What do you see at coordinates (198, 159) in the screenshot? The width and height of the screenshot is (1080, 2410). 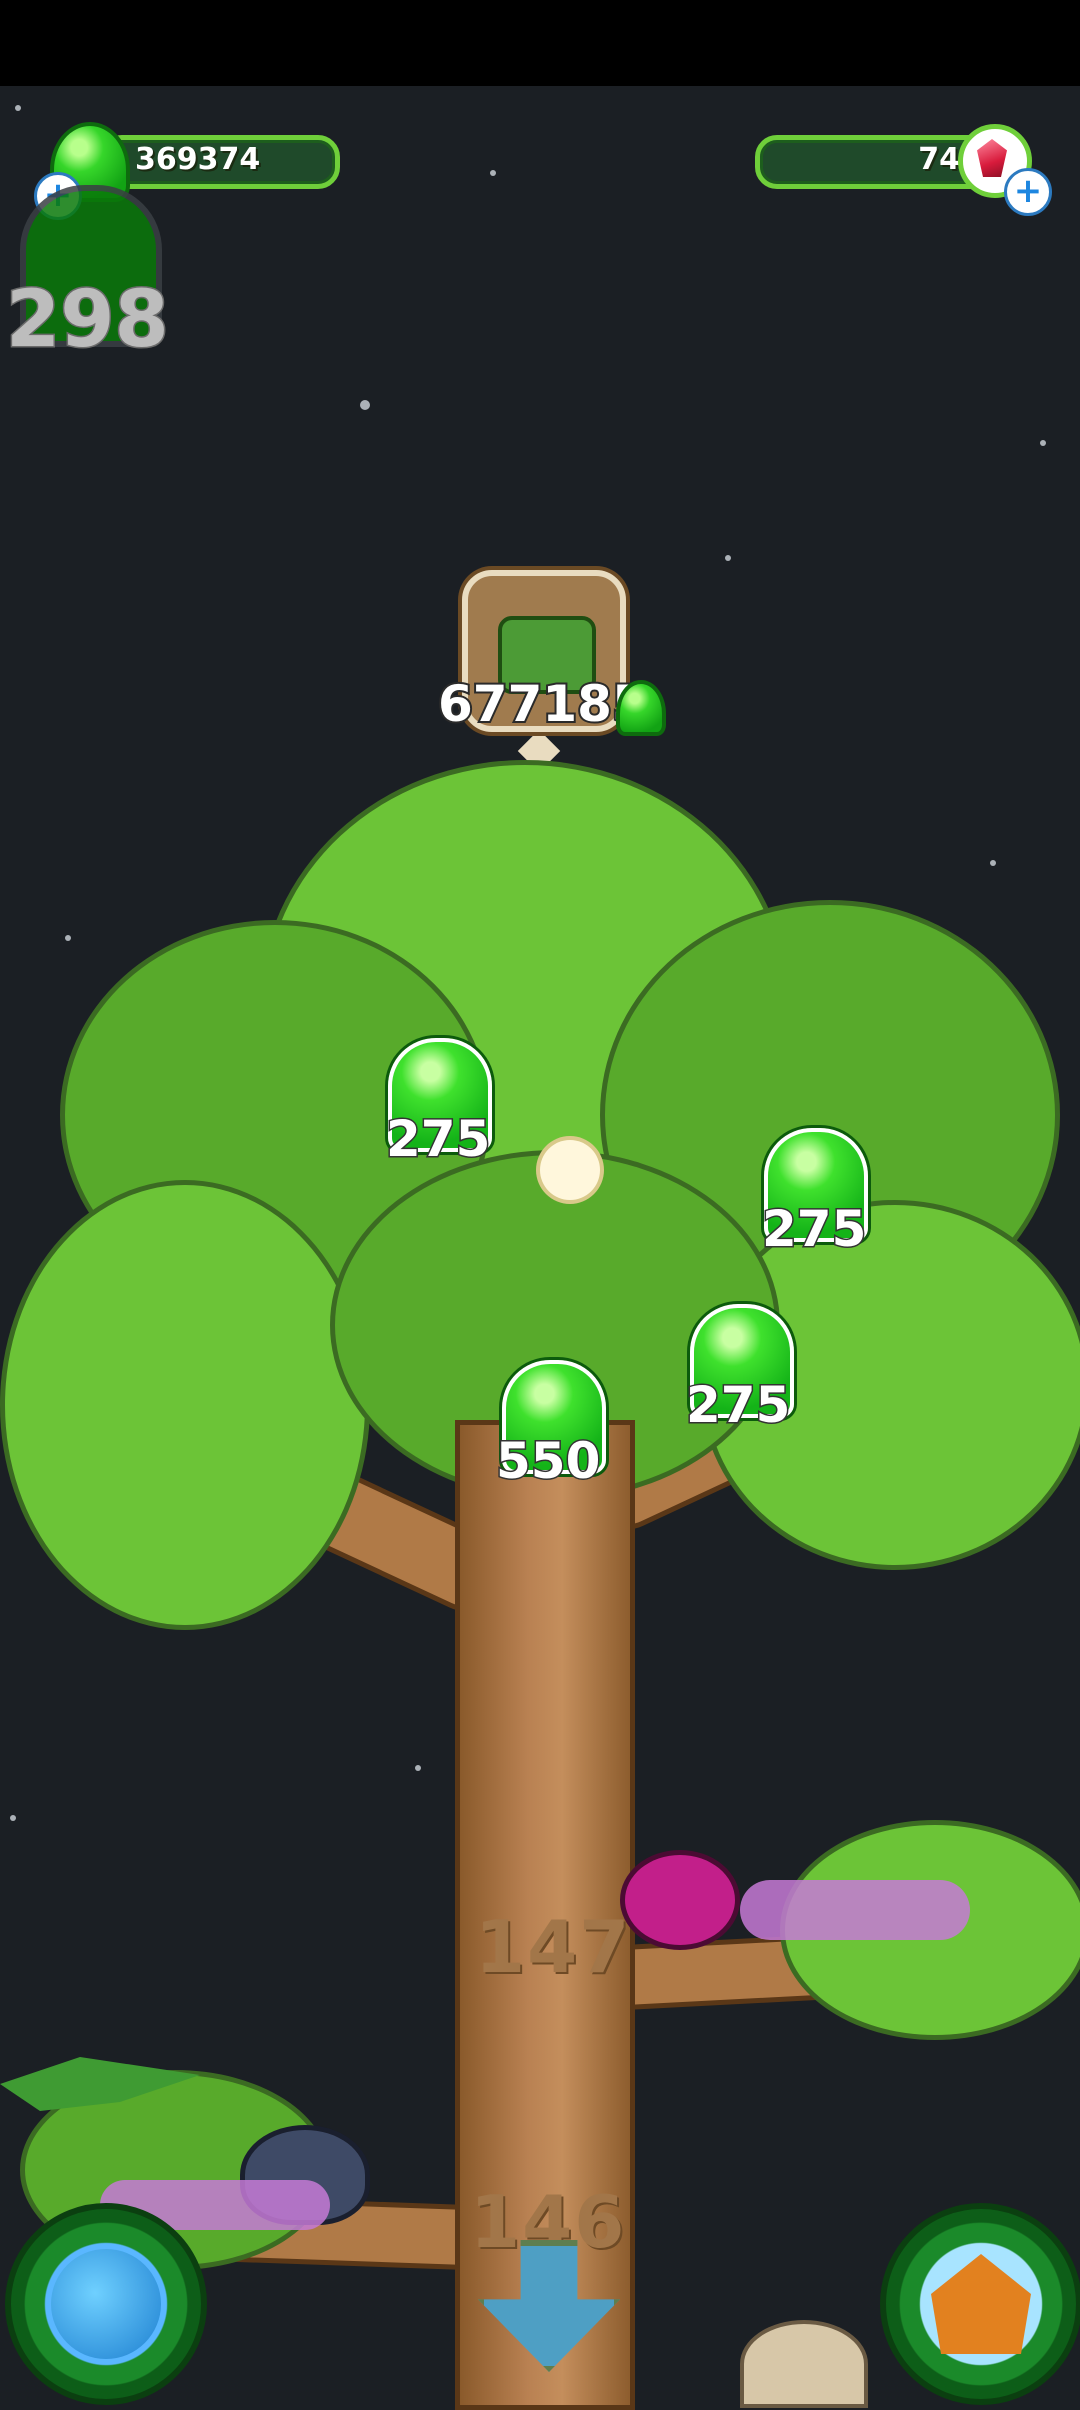 I see `gel-counter-value: 369374` at bounding box center [198, 159].